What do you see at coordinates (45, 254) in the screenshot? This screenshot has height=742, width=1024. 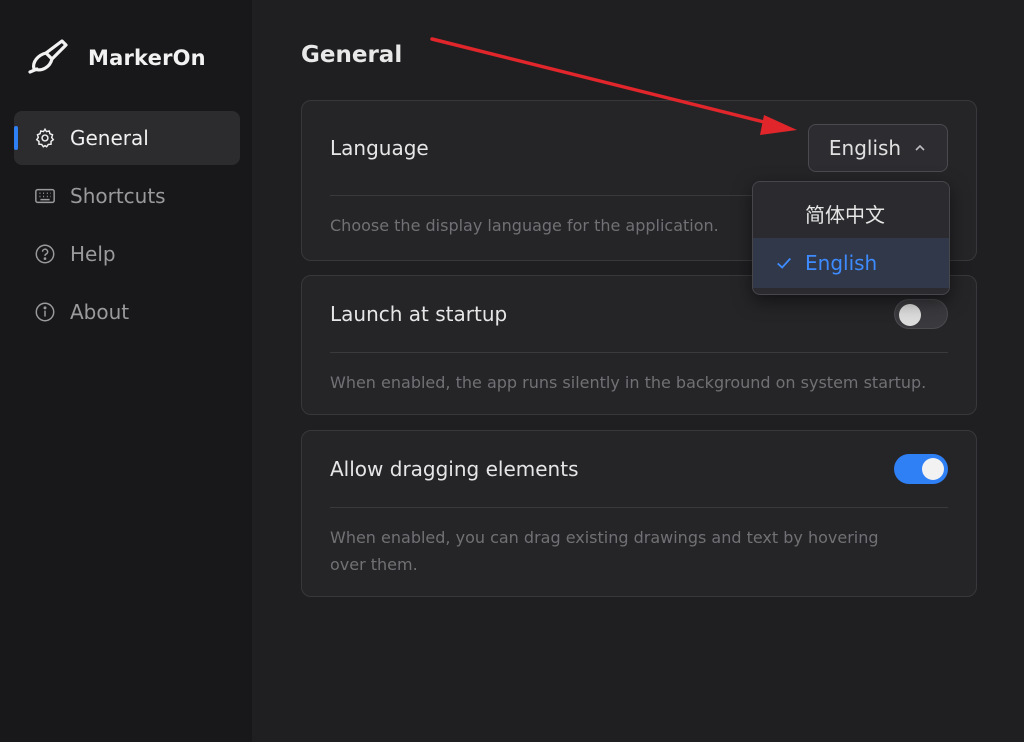 I see `help-circle-icon` at bounding box center [45, 254].